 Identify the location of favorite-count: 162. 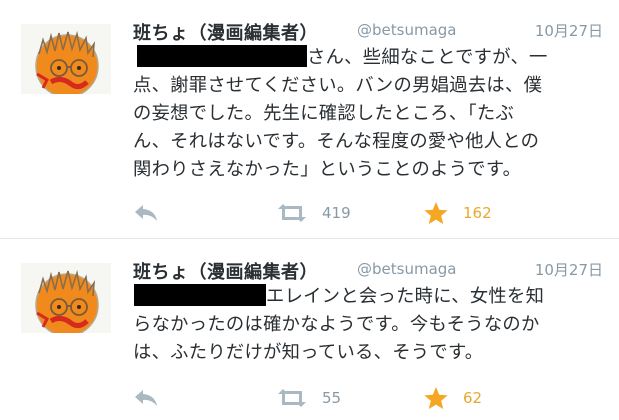
(477, 213).